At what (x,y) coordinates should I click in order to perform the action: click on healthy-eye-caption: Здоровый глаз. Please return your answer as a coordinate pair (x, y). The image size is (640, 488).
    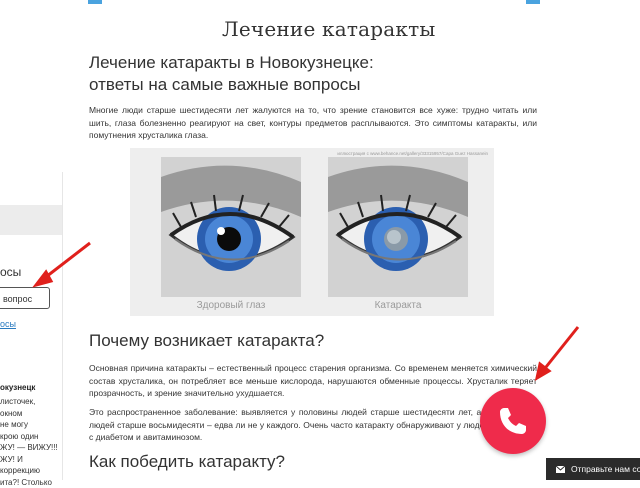
    Looking at the image, I should click on (231, 305).